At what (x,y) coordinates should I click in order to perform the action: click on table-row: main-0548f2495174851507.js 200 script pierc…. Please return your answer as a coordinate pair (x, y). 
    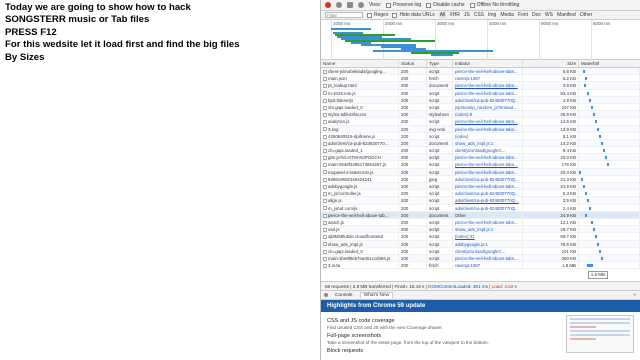
    Looking at the image, I should click on (480, 165).